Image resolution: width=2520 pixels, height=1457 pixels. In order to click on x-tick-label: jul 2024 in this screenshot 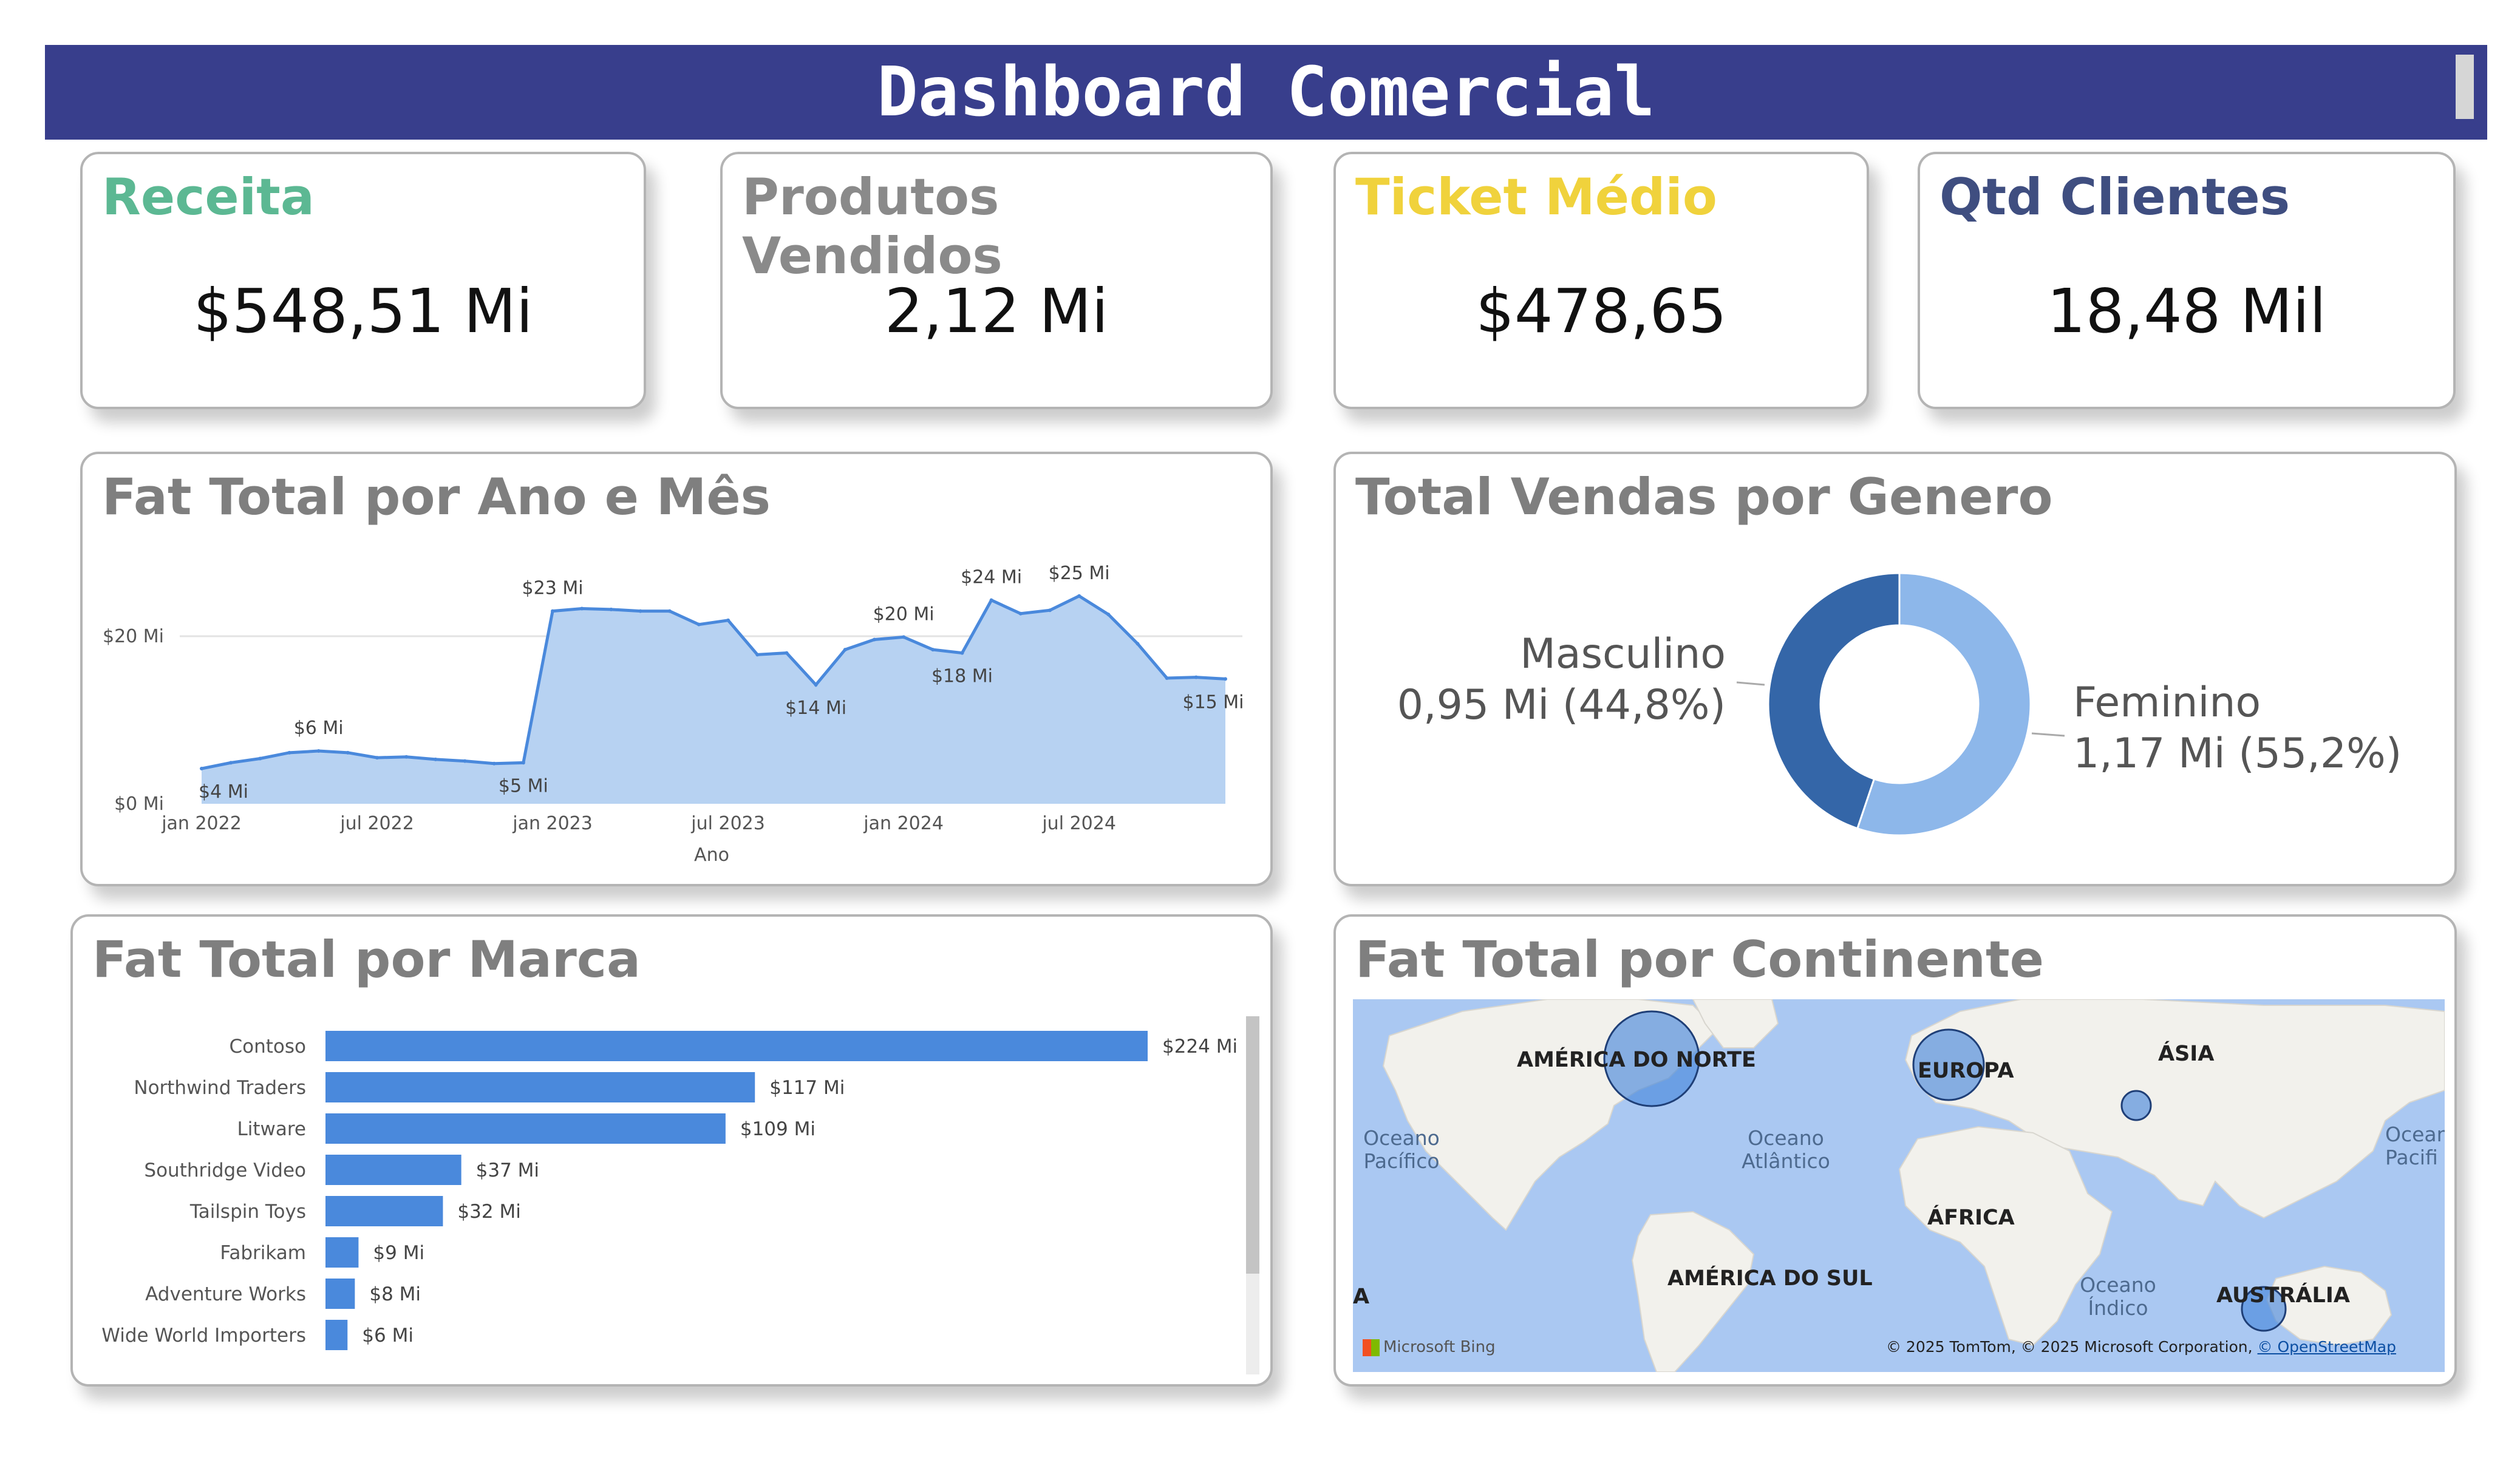, I will do `click(1078, 823)`.